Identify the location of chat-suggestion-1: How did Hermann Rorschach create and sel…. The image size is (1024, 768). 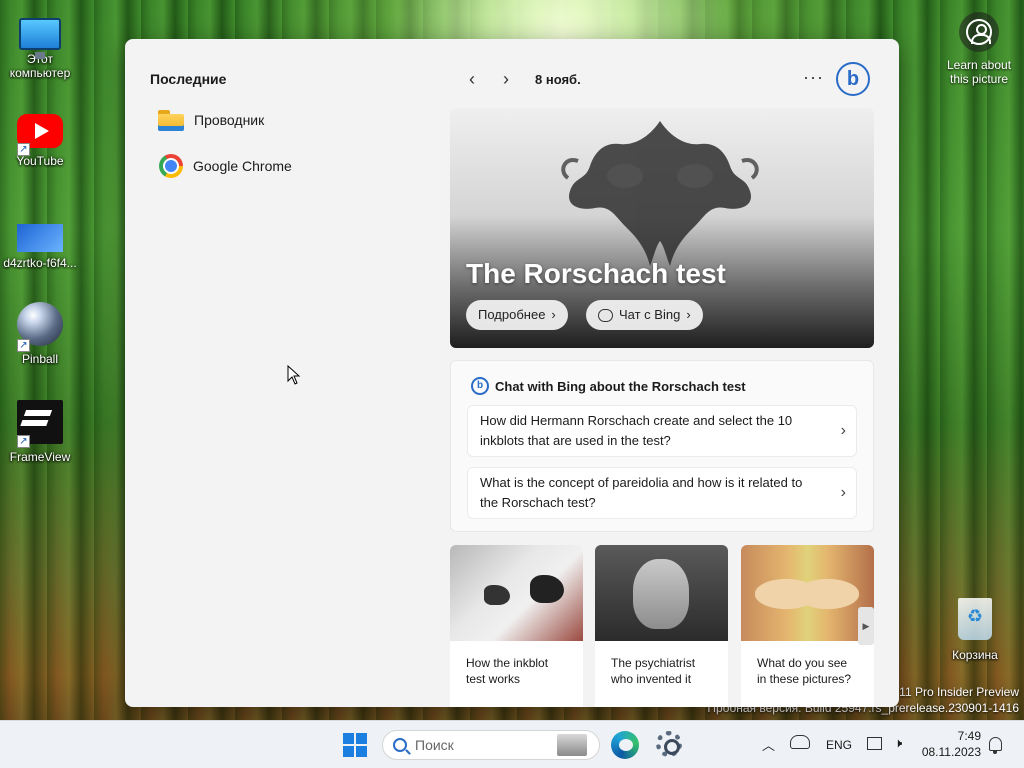
(662, 431).